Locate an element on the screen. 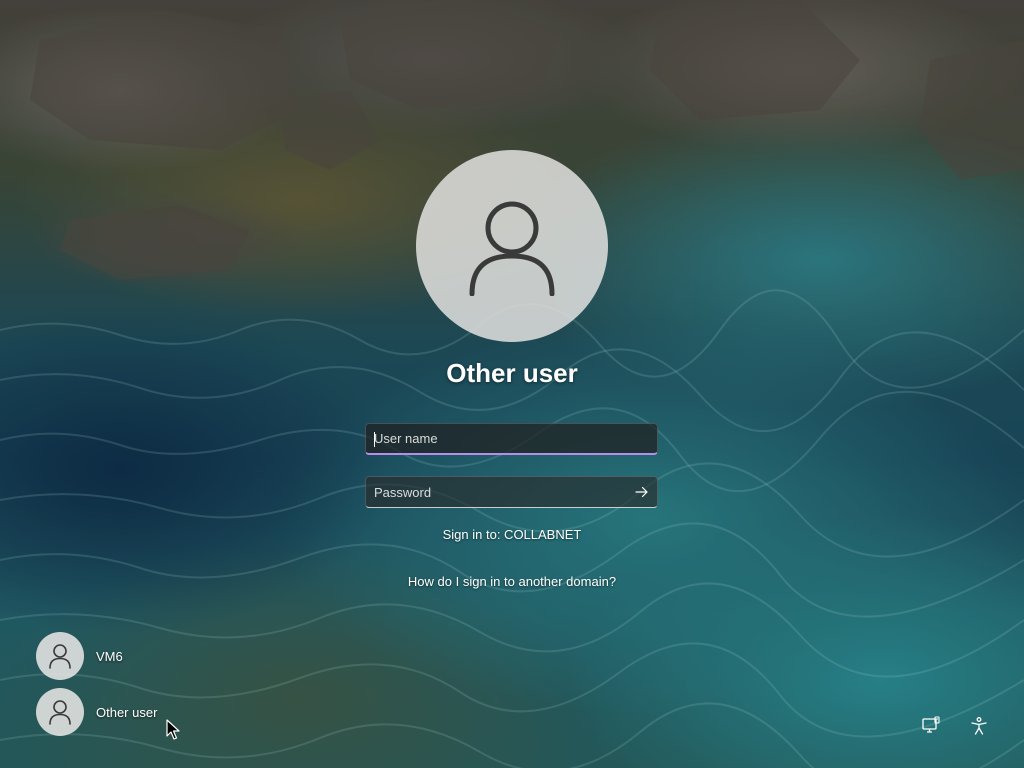  user-tile-label: Other user is located at coordinates (127, 712).